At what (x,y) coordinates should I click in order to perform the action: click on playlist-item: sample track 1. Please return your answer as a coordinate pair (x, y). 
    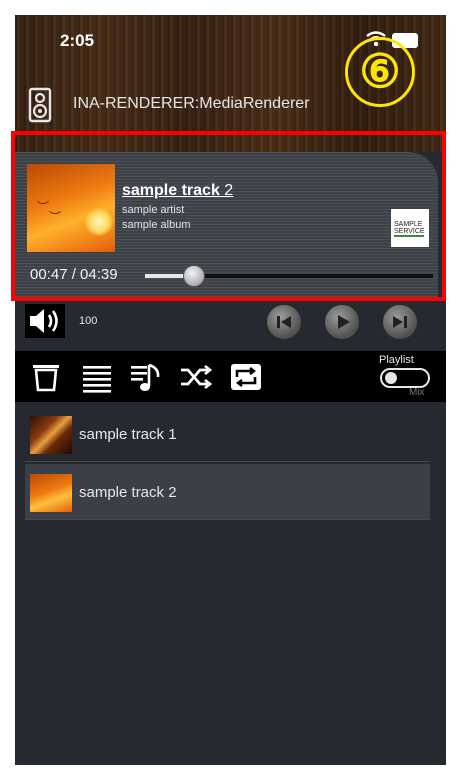
    Looking at the image, I should click on (227, 434).